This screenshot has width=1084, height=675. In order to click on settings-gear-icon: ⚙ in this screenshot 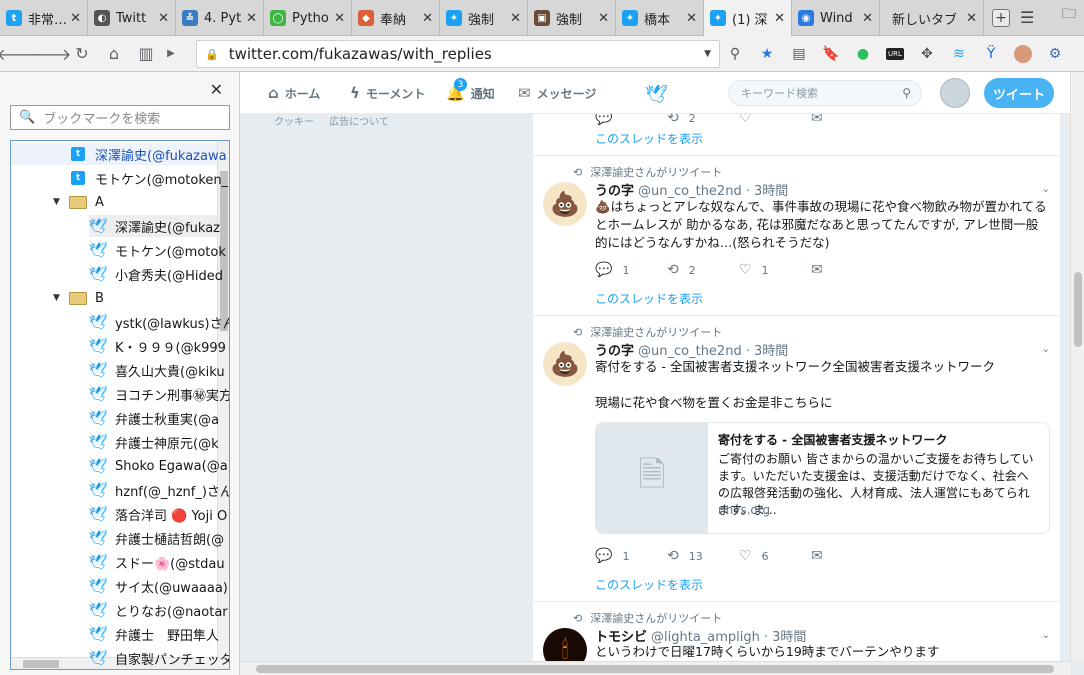, I will do `click(1055, 54)`.